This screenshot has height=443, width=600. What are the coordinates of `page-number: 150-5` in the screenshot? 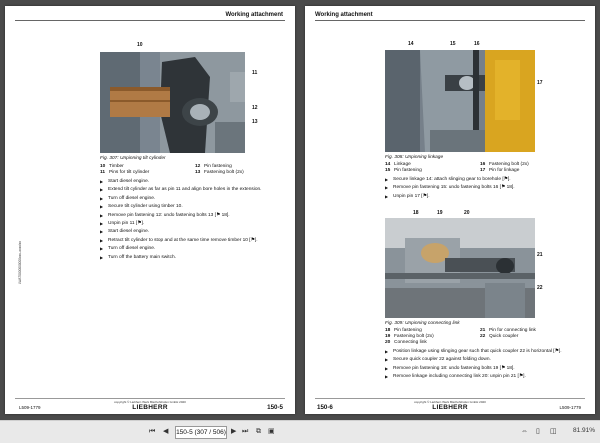 It's located at (275, 407).